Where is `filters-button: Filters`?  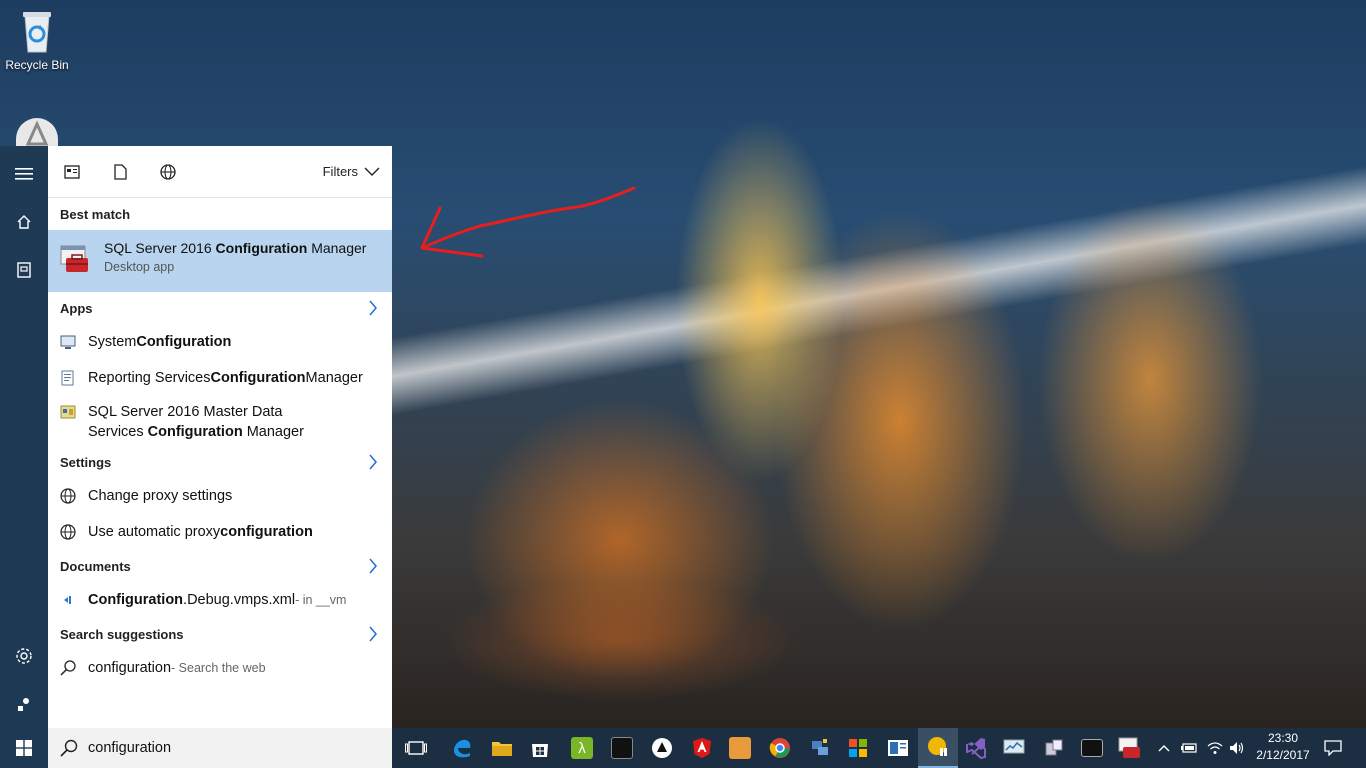 filters-button: Filters is located at coordinates (351, 171).